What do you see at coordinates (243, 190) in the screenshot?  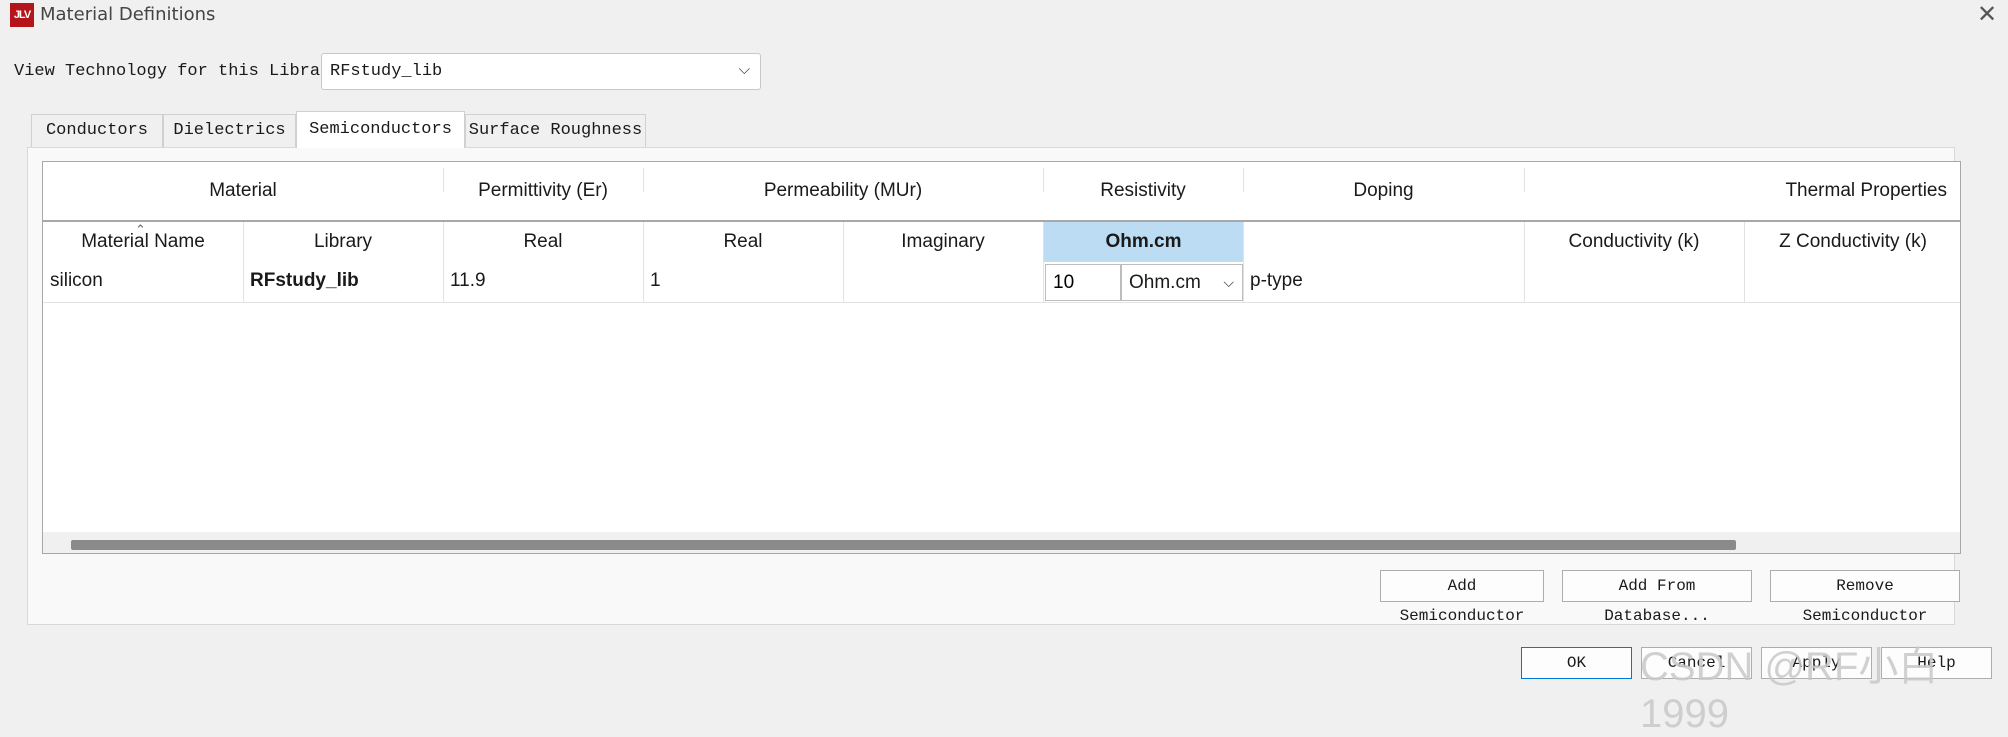 I see `header-material: Material` at bounding box center [243, 190].